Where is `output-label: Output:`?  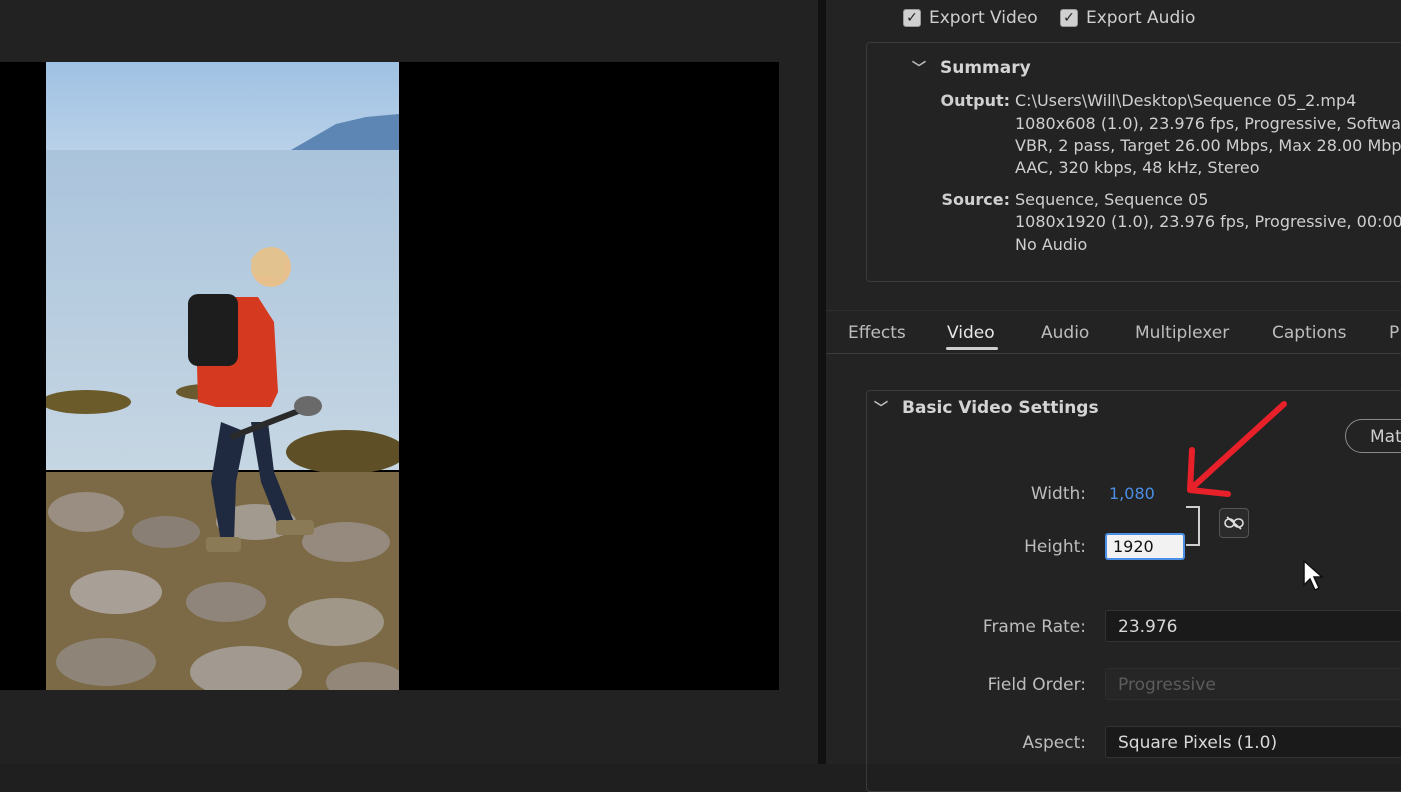
output-label: Output: is located at coordinates (975, 100).